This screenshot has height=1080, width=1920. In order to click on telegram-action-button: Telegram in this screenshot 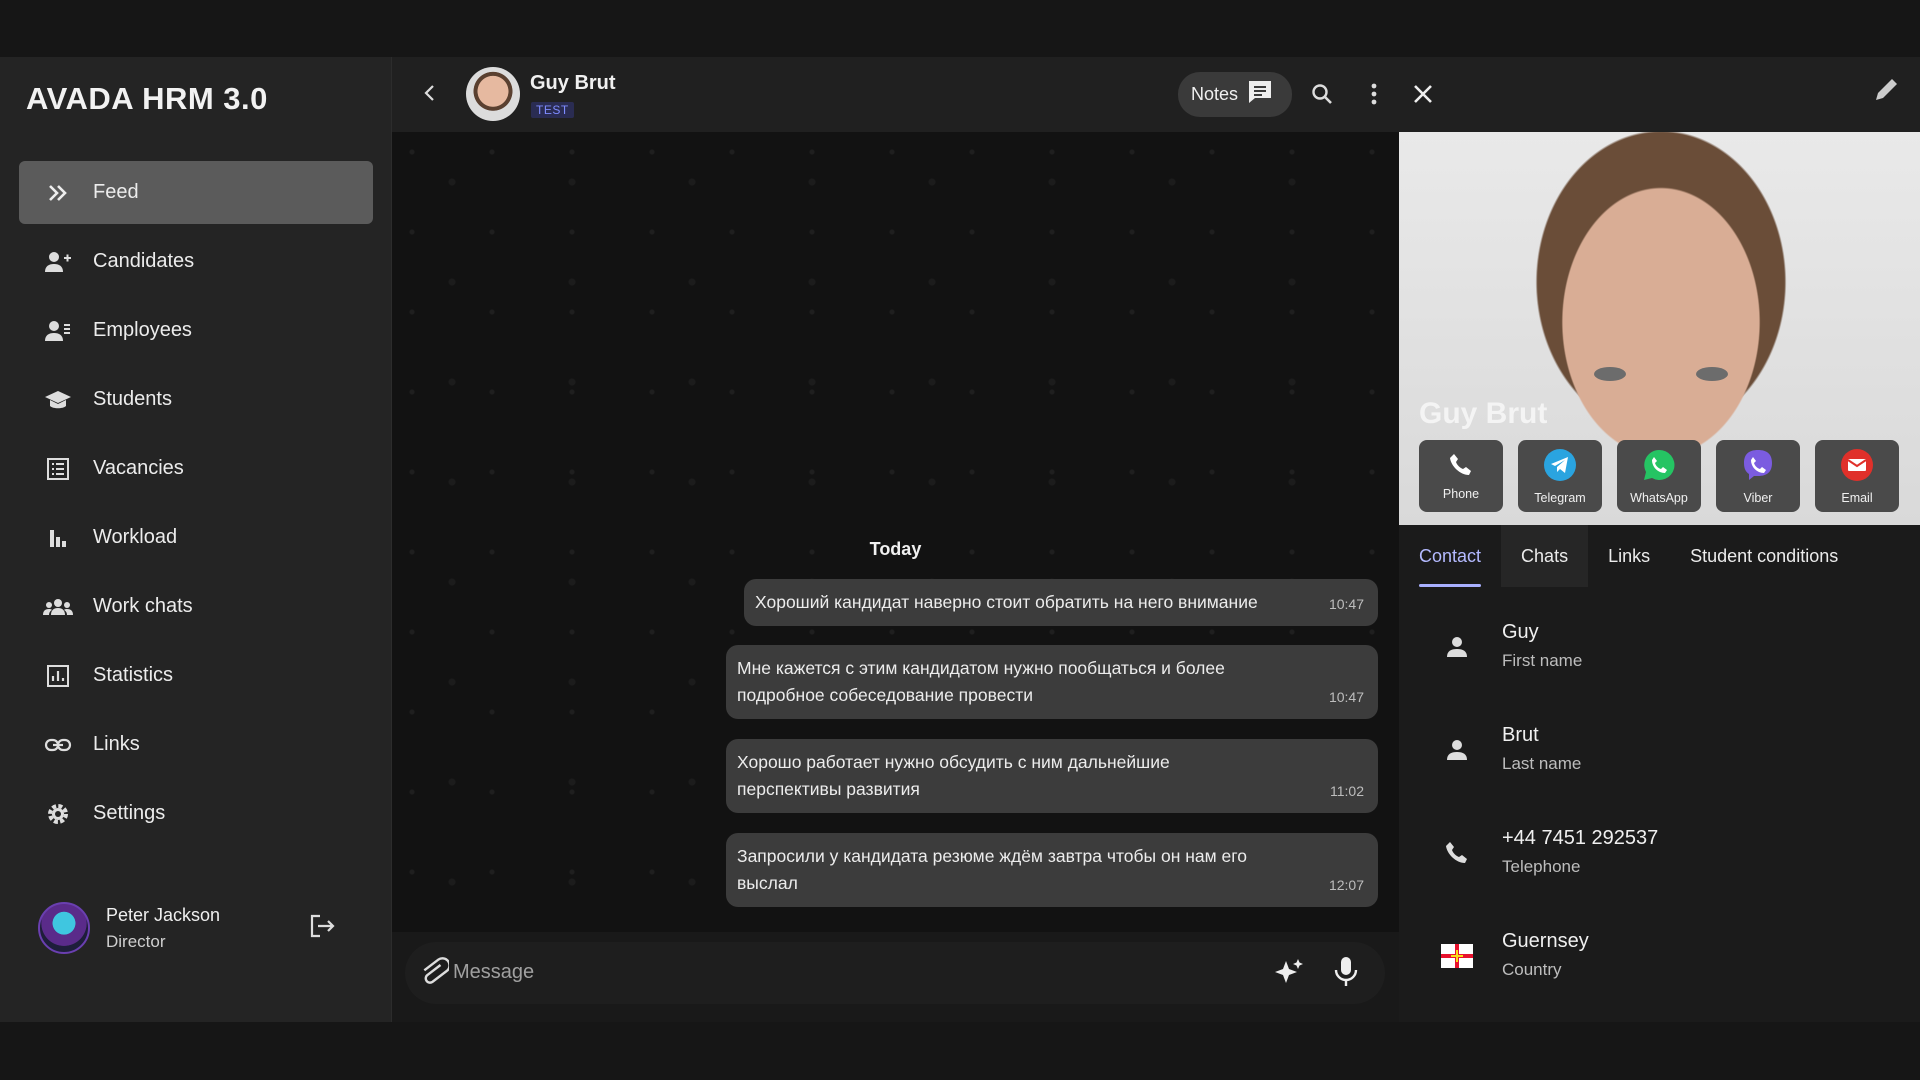, I will do `click(1560, 476)`.